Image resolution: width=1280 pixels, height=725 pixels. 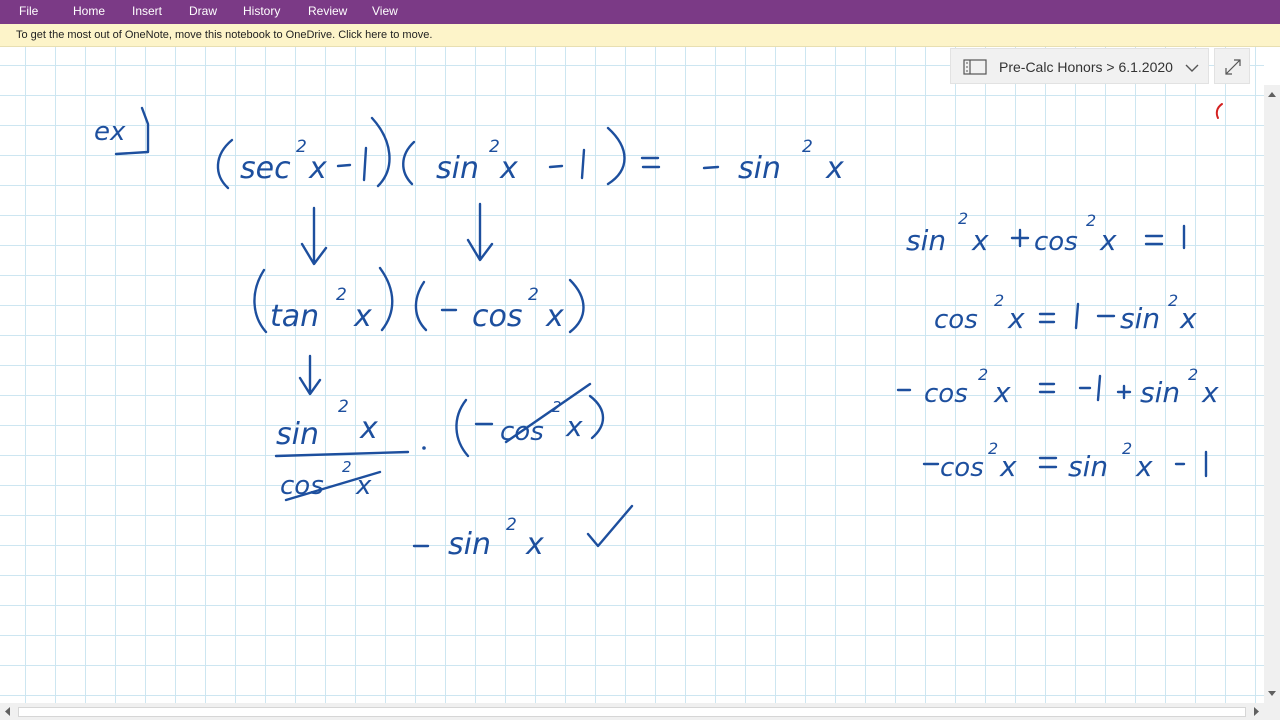 What do you see at coordinates (439, 442) in the screenshot?
I see `ink-step-2: sin 2 x cos 2 x cos 2 x` at bounding box center [439, 442].